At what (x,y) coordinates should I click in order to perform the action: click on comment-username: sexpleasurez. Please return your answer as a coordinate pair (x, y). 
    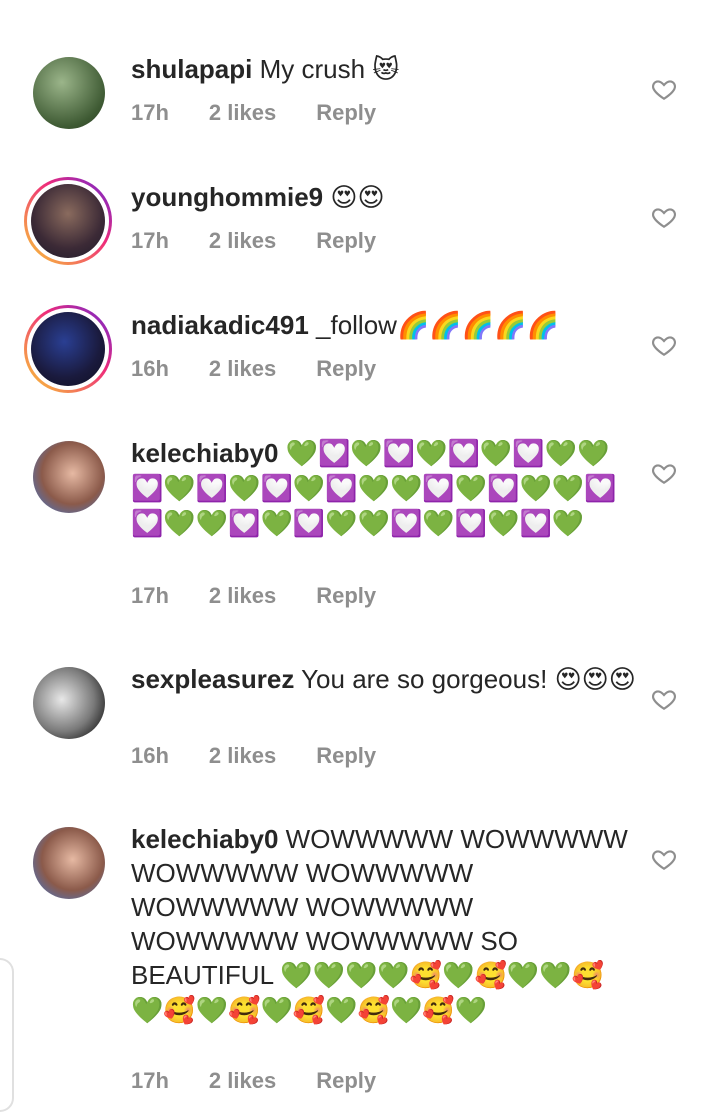
    Looking at the image, I should click on (212, 679).